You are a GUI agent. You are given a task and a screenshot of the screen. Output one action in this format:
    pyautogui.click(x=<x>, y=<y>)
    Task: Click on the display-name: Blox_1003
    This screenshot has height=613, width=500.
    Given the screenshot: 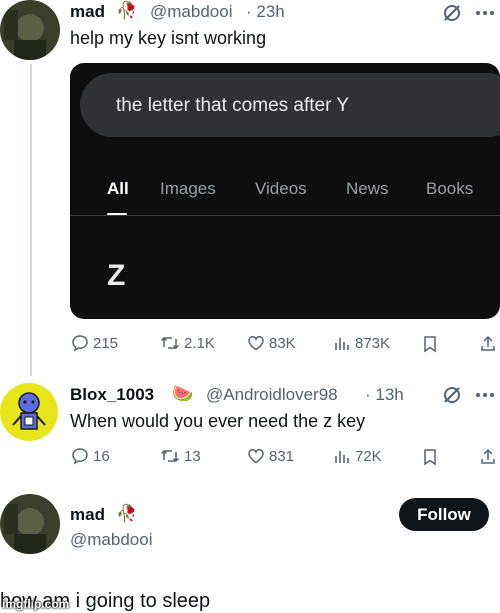 What is the action you would take?
    pyautogui.click(x=112, y=395)
    